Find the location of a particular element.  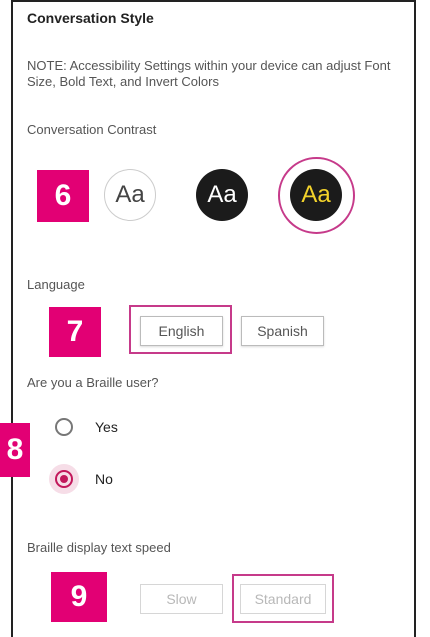

language-spanish-button: Spanish is located at coordinates (282, 331).